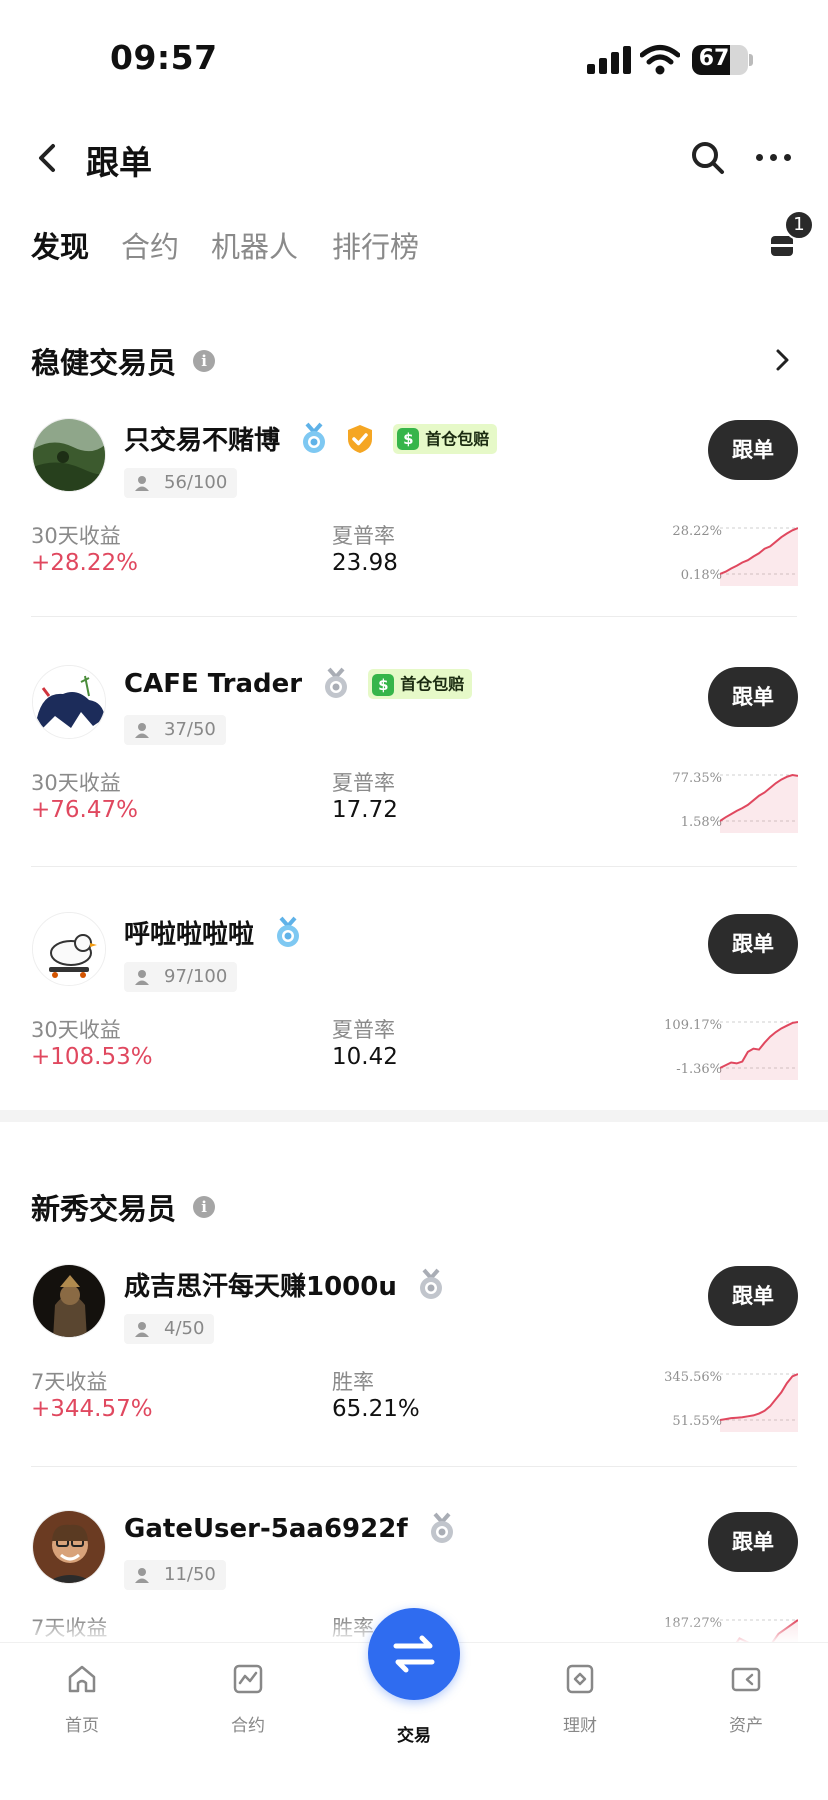 This screenshot has height=1800, width=828. I want to click on section-rookie-header: 新秀交易员 i, so click(123, 1206).